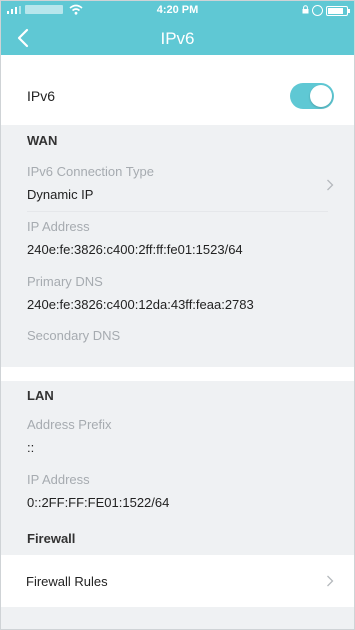 The height and width of the screenshot is (630, 355). Describe the element at coordinates (42, 140) in the screenshot. I see `wan-heading: WAN` at that location.